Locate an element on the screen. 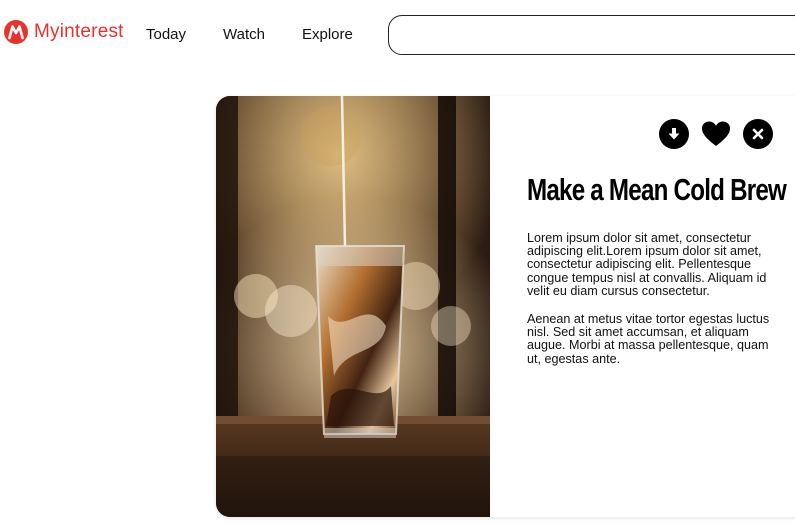  m-logo-icon is located at coordinates (16, 32).